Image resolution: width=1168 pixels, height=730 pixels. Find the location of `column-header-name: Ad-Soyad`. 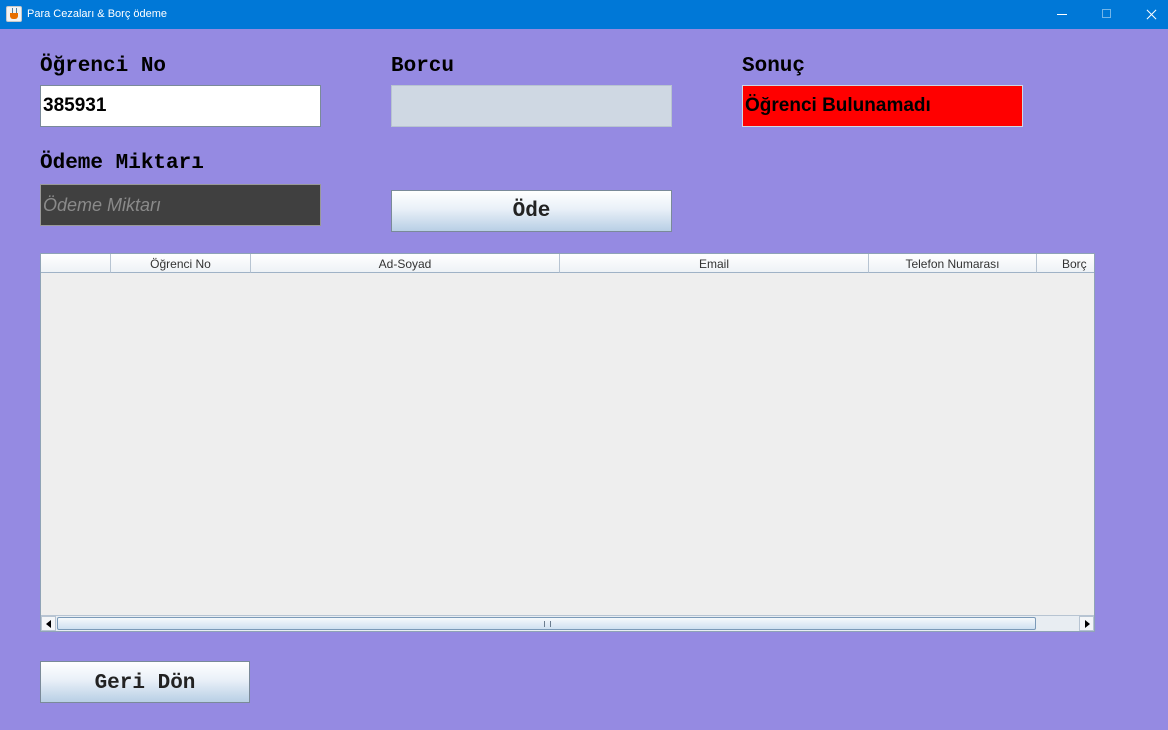

column-header-name: Ad-Soyad is located at coordinates (405, 263).